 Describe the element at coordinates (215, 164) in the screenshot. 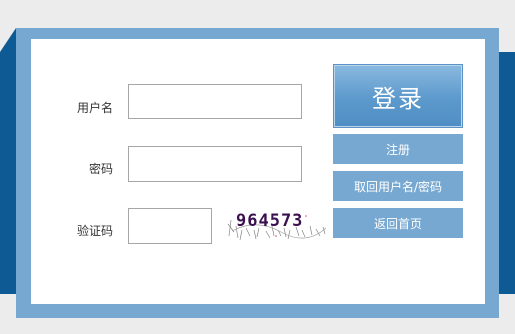

I see `password-input` at that location.